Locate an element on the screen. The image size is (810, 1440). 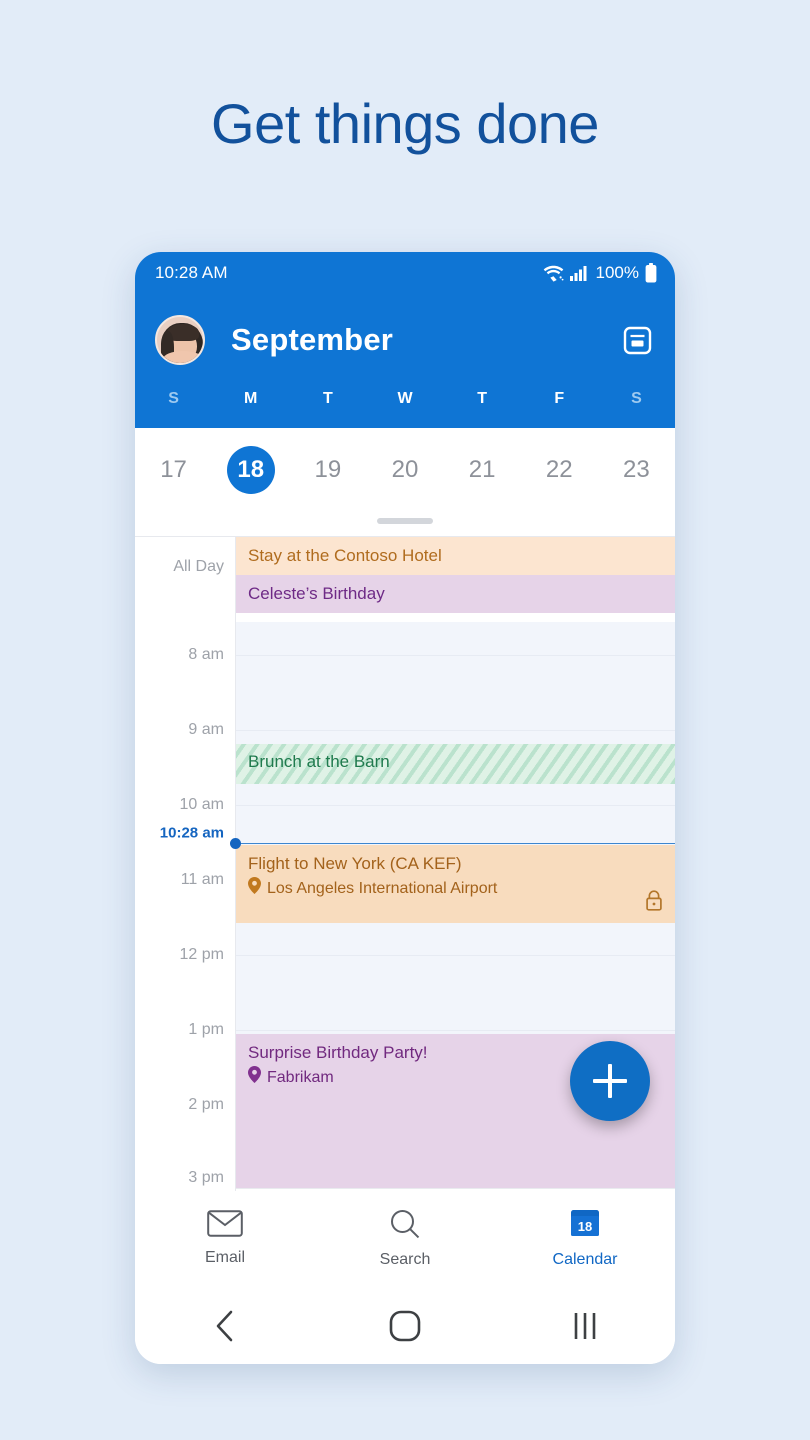
cellular-signal-icon is located at coordinates (579, 273).